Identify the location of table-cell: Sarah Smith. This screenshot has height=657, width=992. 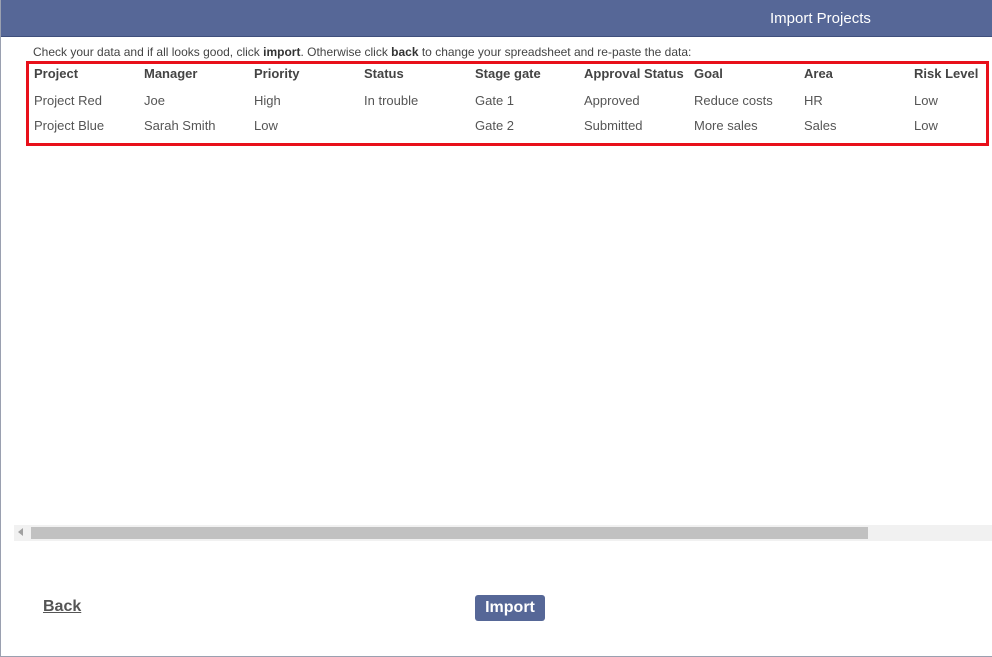
(180, 125).